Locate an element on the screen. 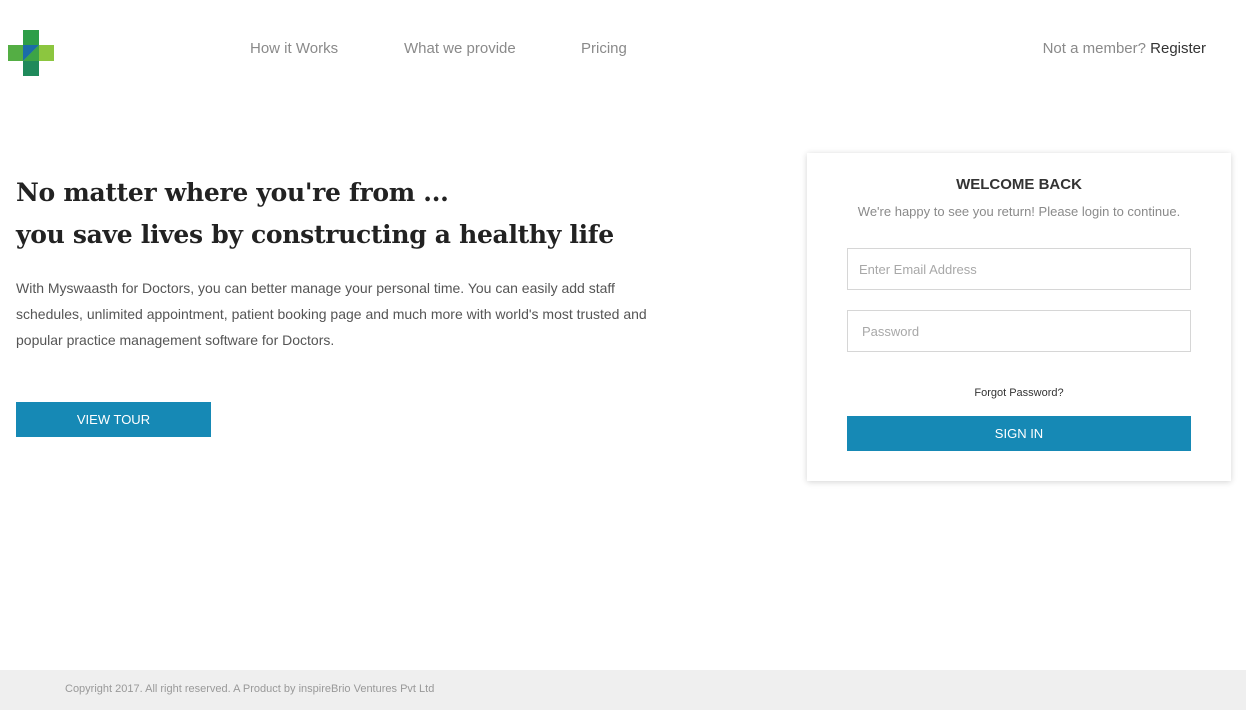 Image resolution: width=1246 pixels, height=710 pixels. forgot-password-link: Forgot Password? is located at coordinates (1019, 393).